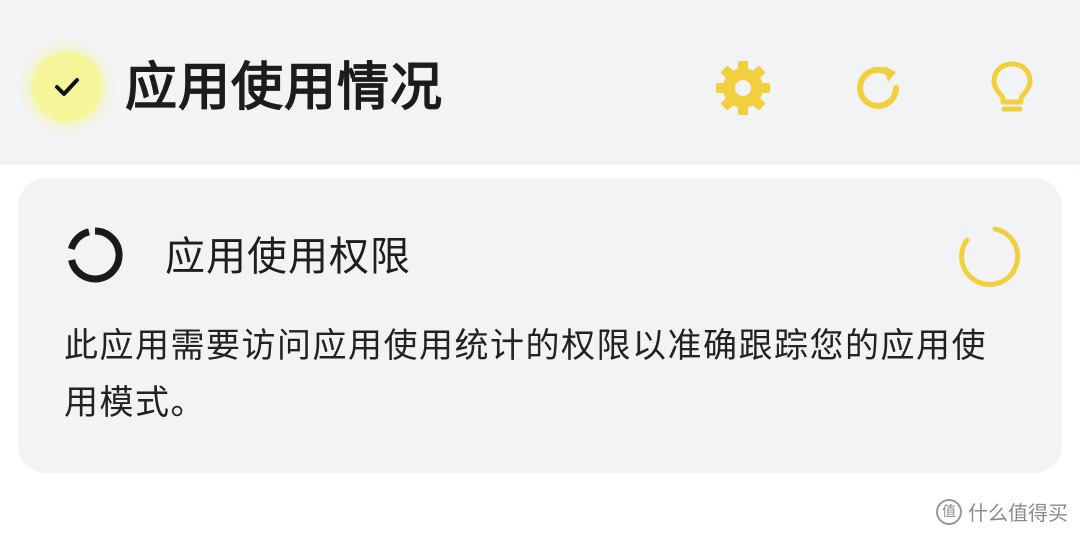 The width and height of the screenshot is (1080, 534). I want to click on permission-title: 应用使用权限, so click(288, 257).